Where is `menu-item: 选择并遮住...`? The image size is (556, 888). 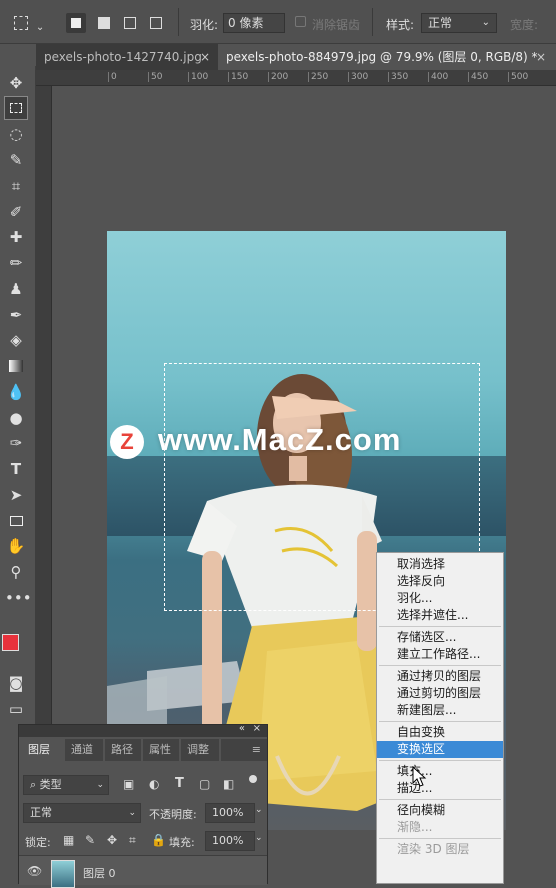
menu-item: 选择并遮住... is located at coordinates (440, 615).